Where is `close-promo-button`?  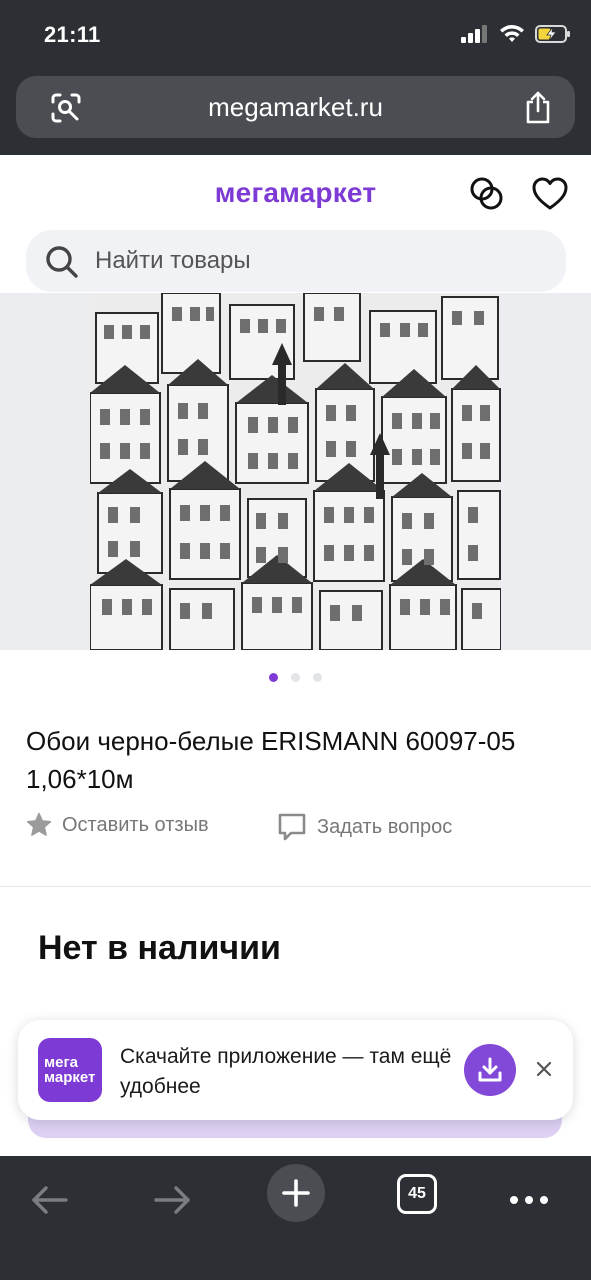 close-promo-button is located at coordinates (544, 1069).